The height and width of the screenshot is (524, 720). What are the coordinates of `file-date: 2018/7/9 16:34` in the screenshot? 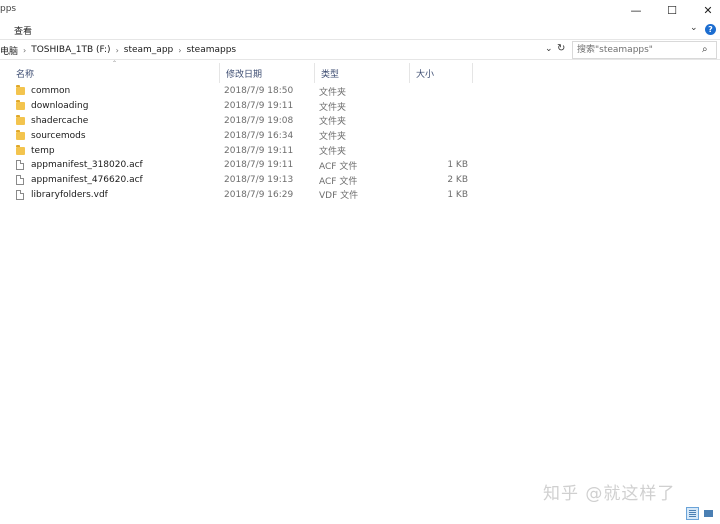 It's located at (259, 135).